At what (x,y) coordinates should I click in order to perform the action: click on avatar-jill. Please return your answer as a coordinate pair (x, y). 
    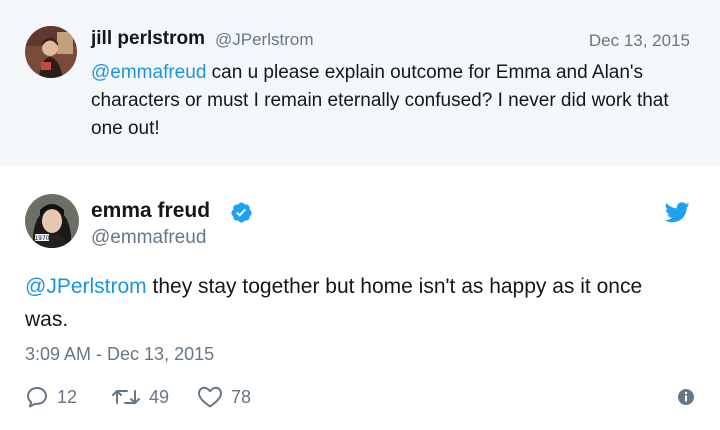
    Looking at the image, I should click on (51, 52).